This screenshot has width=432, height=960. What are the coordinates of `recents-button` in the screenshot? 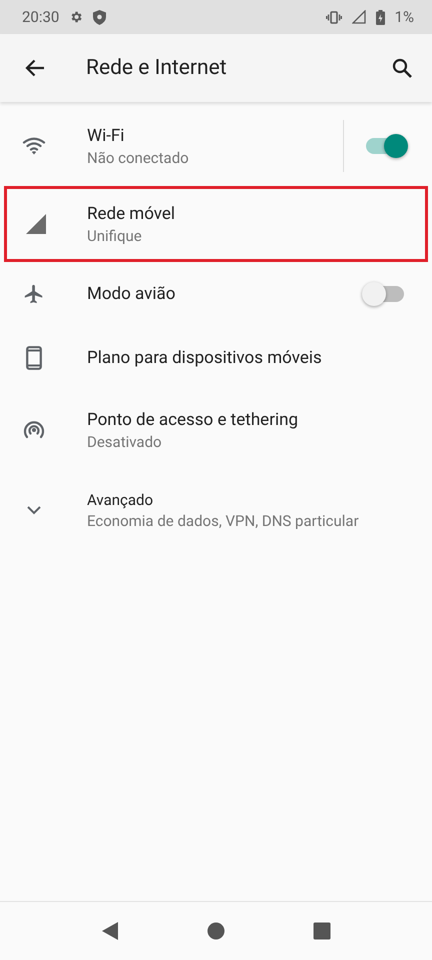 It's located at (322, 931).